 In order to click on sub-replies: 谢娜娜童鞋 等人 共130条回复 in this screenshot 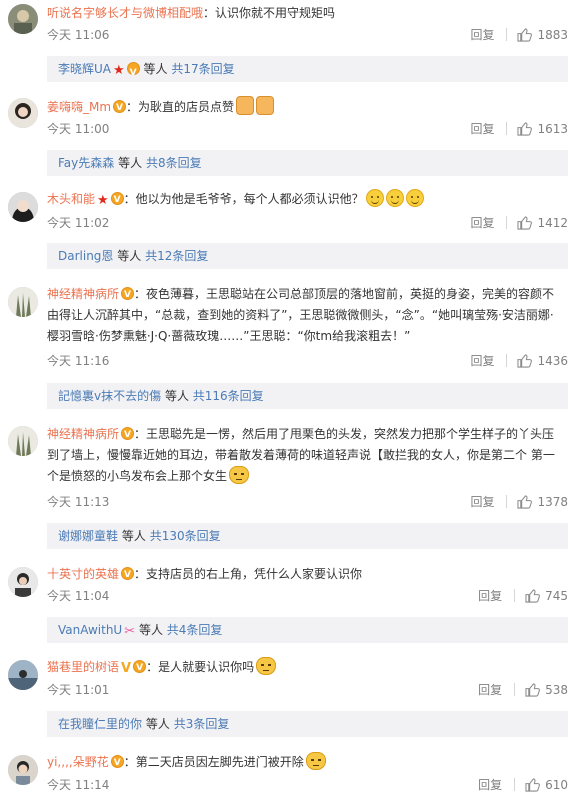, I will do `click(307, 536)`.